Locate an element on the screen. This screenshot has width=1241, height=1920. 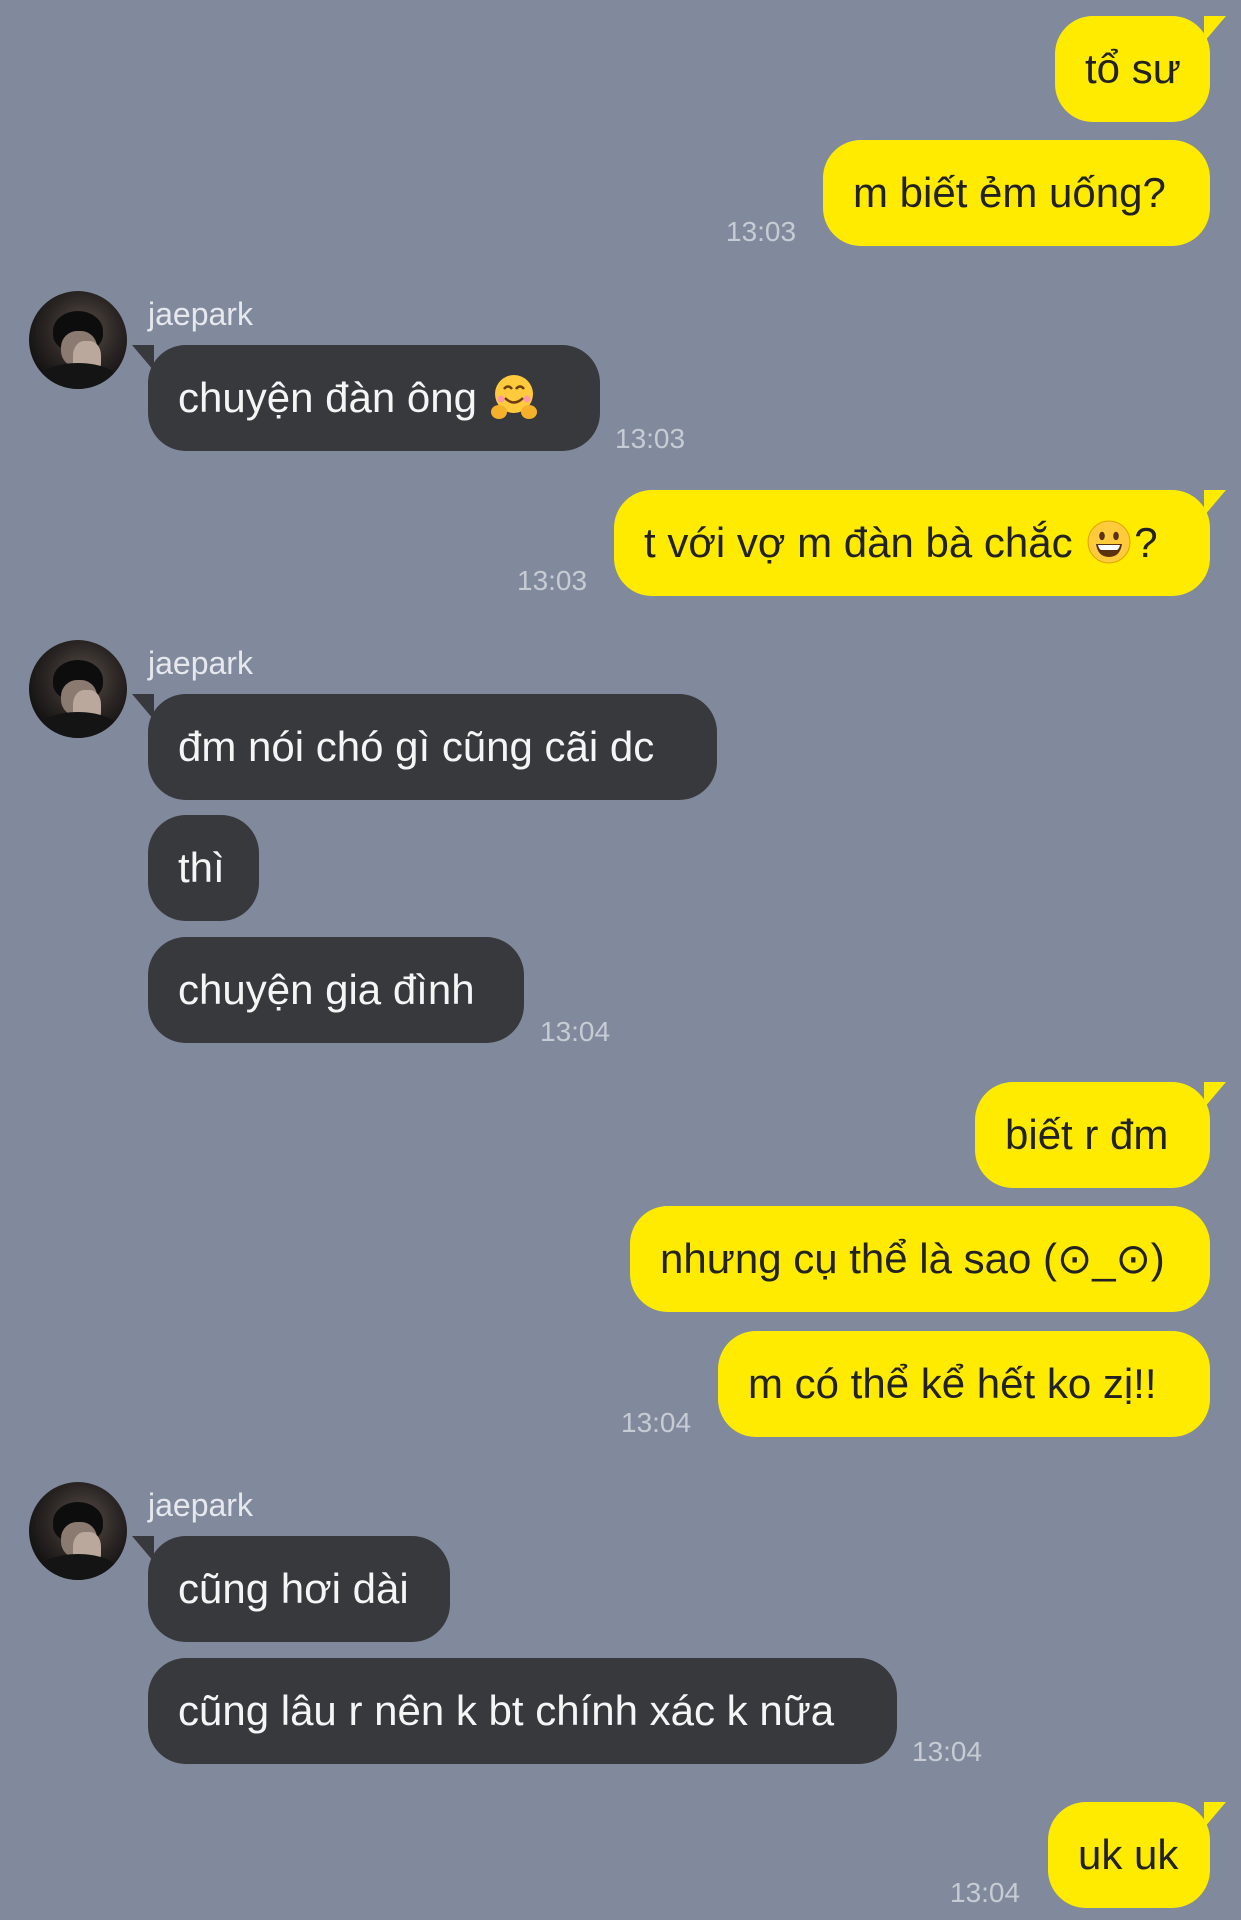
message-text: t với vợ m đàn bà chắc is located at coordinates (864, 542).